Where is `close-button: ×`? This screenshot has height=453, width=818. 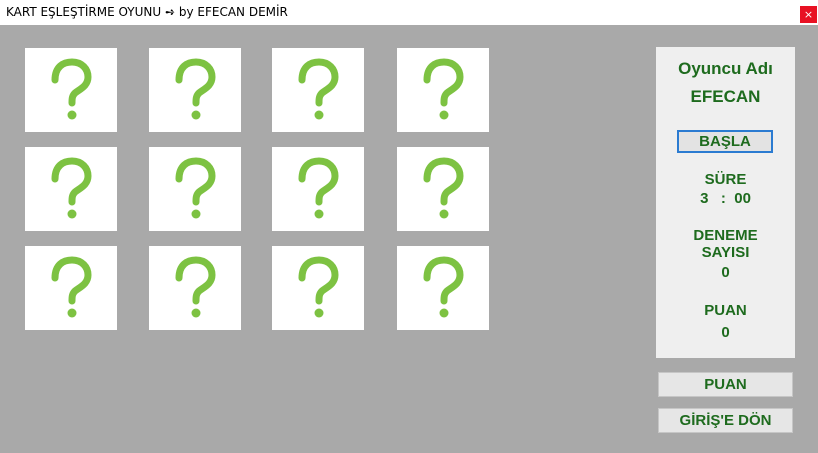 close-button: × is located at coordinates (808, 14).